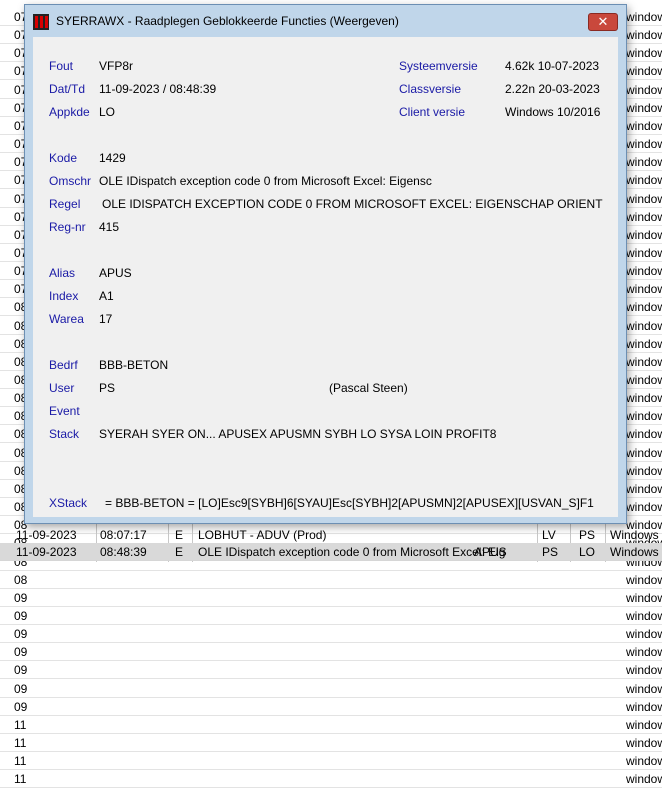 This screenshot has height=788, width=662. Describe the element at coordinates (552, 66) in the screenshot. I see `systeemversie-value: 4.62k 10-07-2023` at that location.